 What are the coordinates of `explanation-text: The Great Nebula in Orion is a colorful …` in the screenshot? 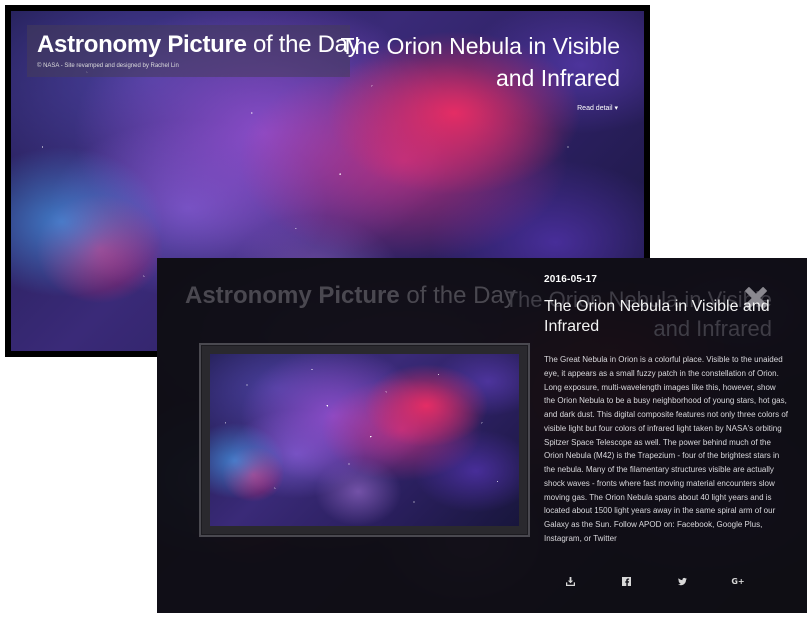 It's located at (666, 449).